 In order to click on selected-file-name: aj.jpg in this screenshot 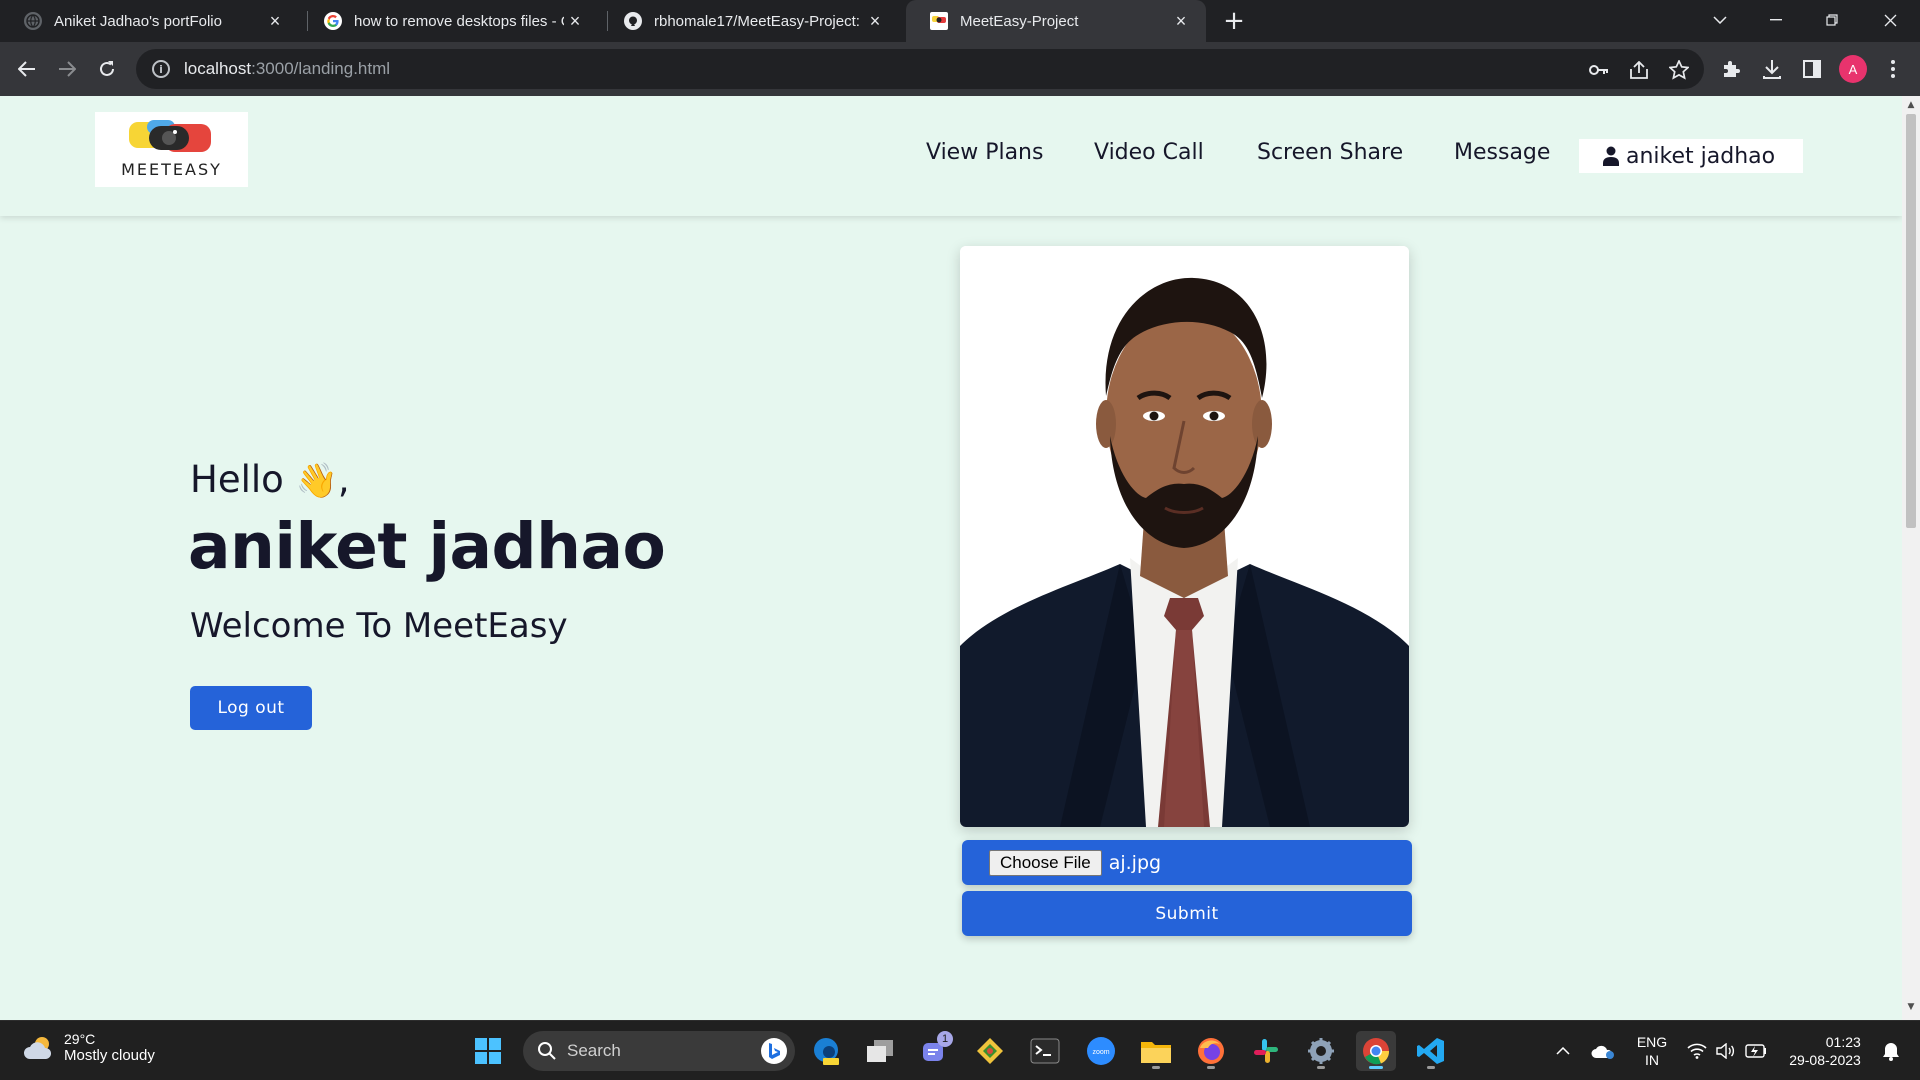, I will do `click(1135, 862)`.